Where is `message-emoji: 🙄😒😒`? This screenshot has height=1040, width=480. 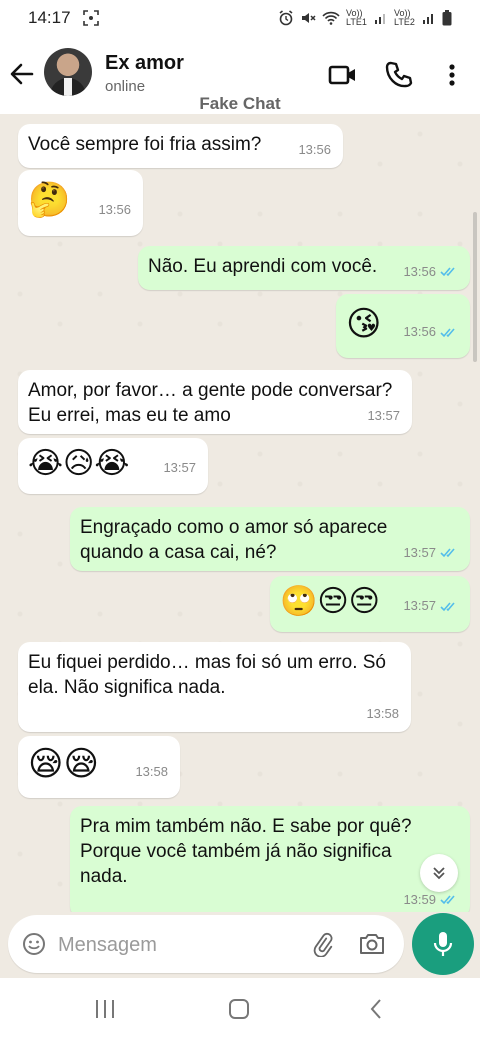 message-emoji: 🙄😒😒 is located at coordinates (330, 601).